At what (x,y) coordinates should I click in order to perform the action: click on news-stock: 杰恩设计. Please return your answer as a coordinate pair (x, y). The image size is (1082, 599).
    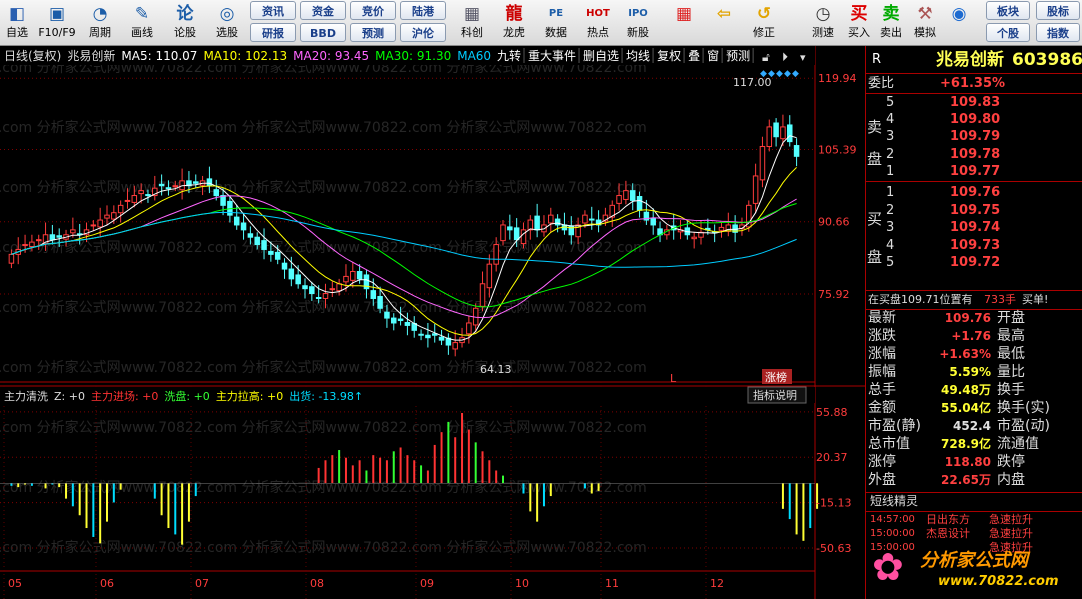
    Looking at the image, I should click on (948, 534).